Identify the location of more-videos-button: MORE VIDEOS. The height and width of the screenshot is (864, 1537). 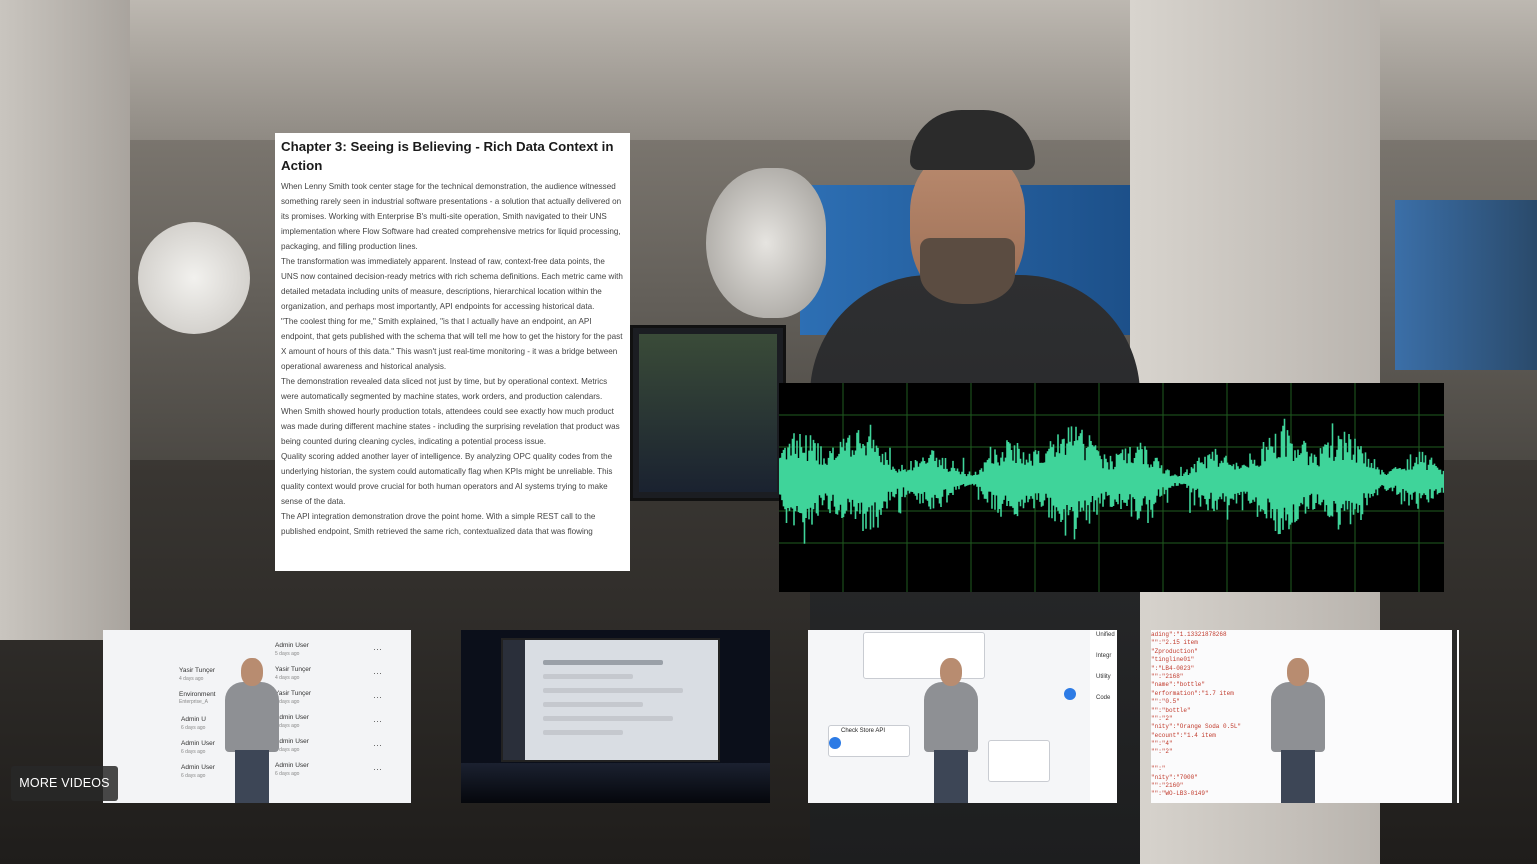
(64, 783).